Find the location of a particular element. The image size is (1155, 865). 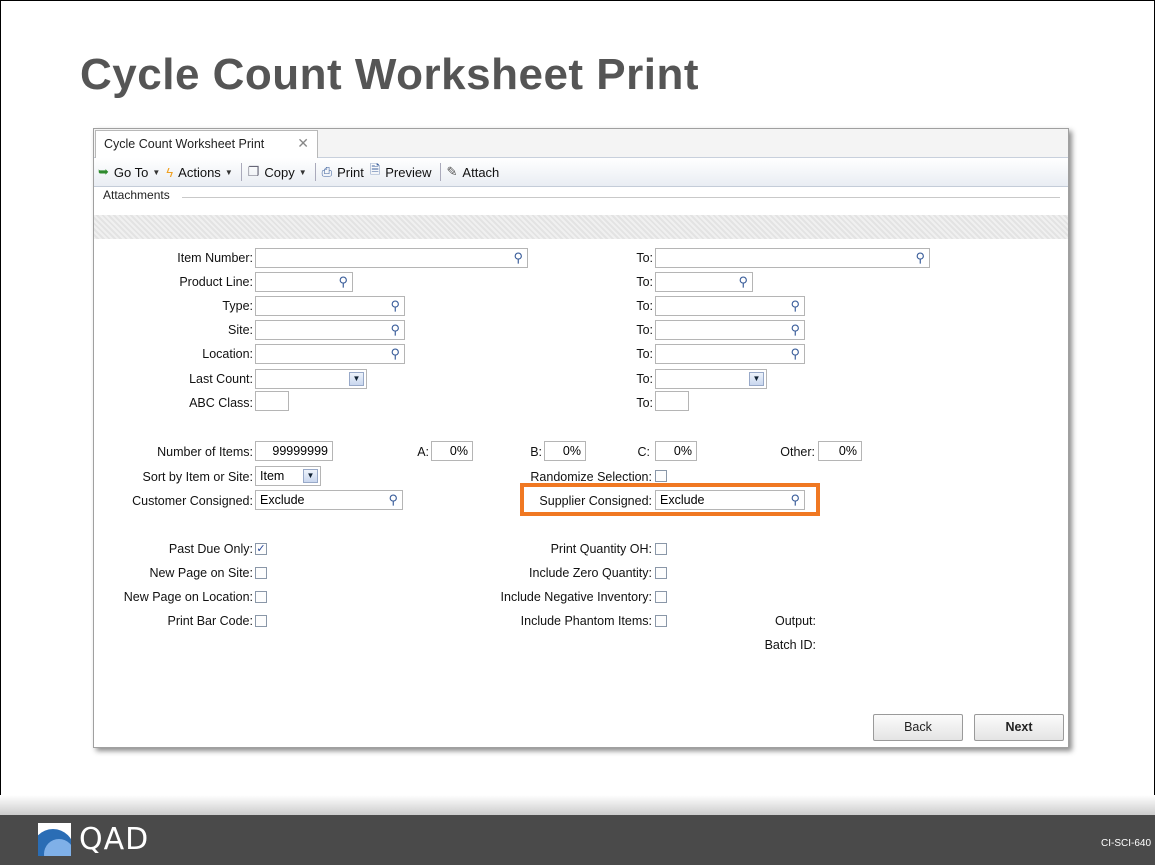

b-percent-input: 0% is located at coordinates (565, 451).